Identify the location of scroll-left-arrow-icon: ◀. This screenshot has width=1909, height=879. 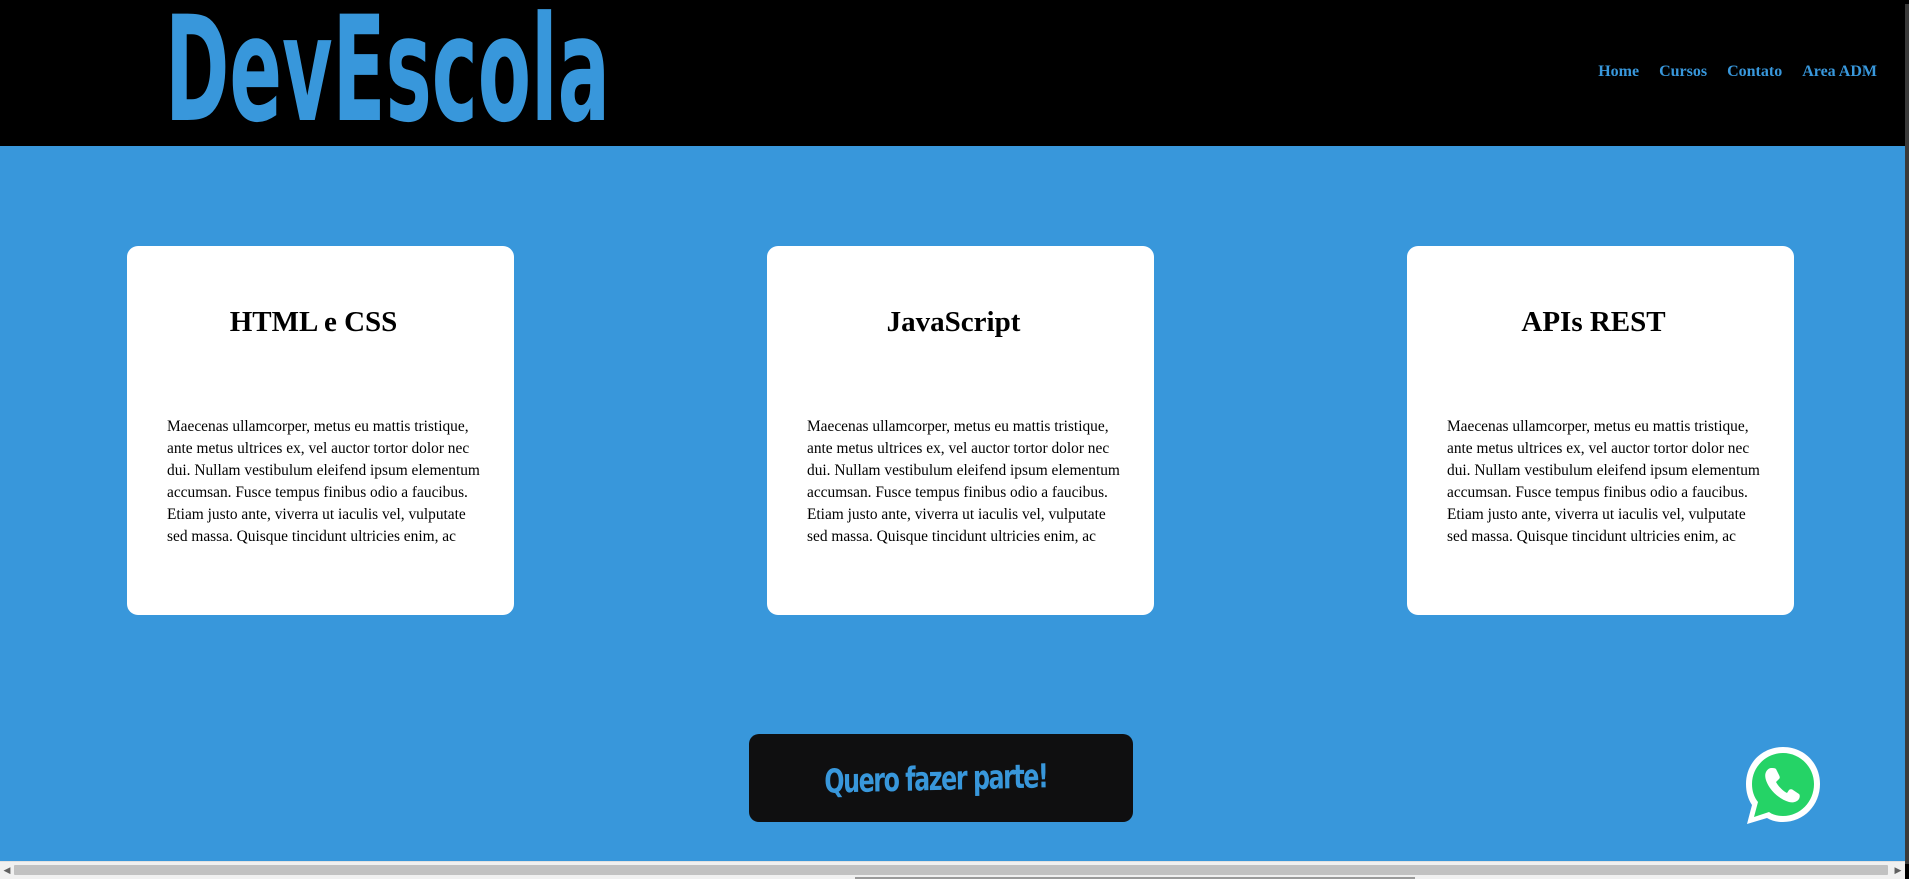
(7, 870).